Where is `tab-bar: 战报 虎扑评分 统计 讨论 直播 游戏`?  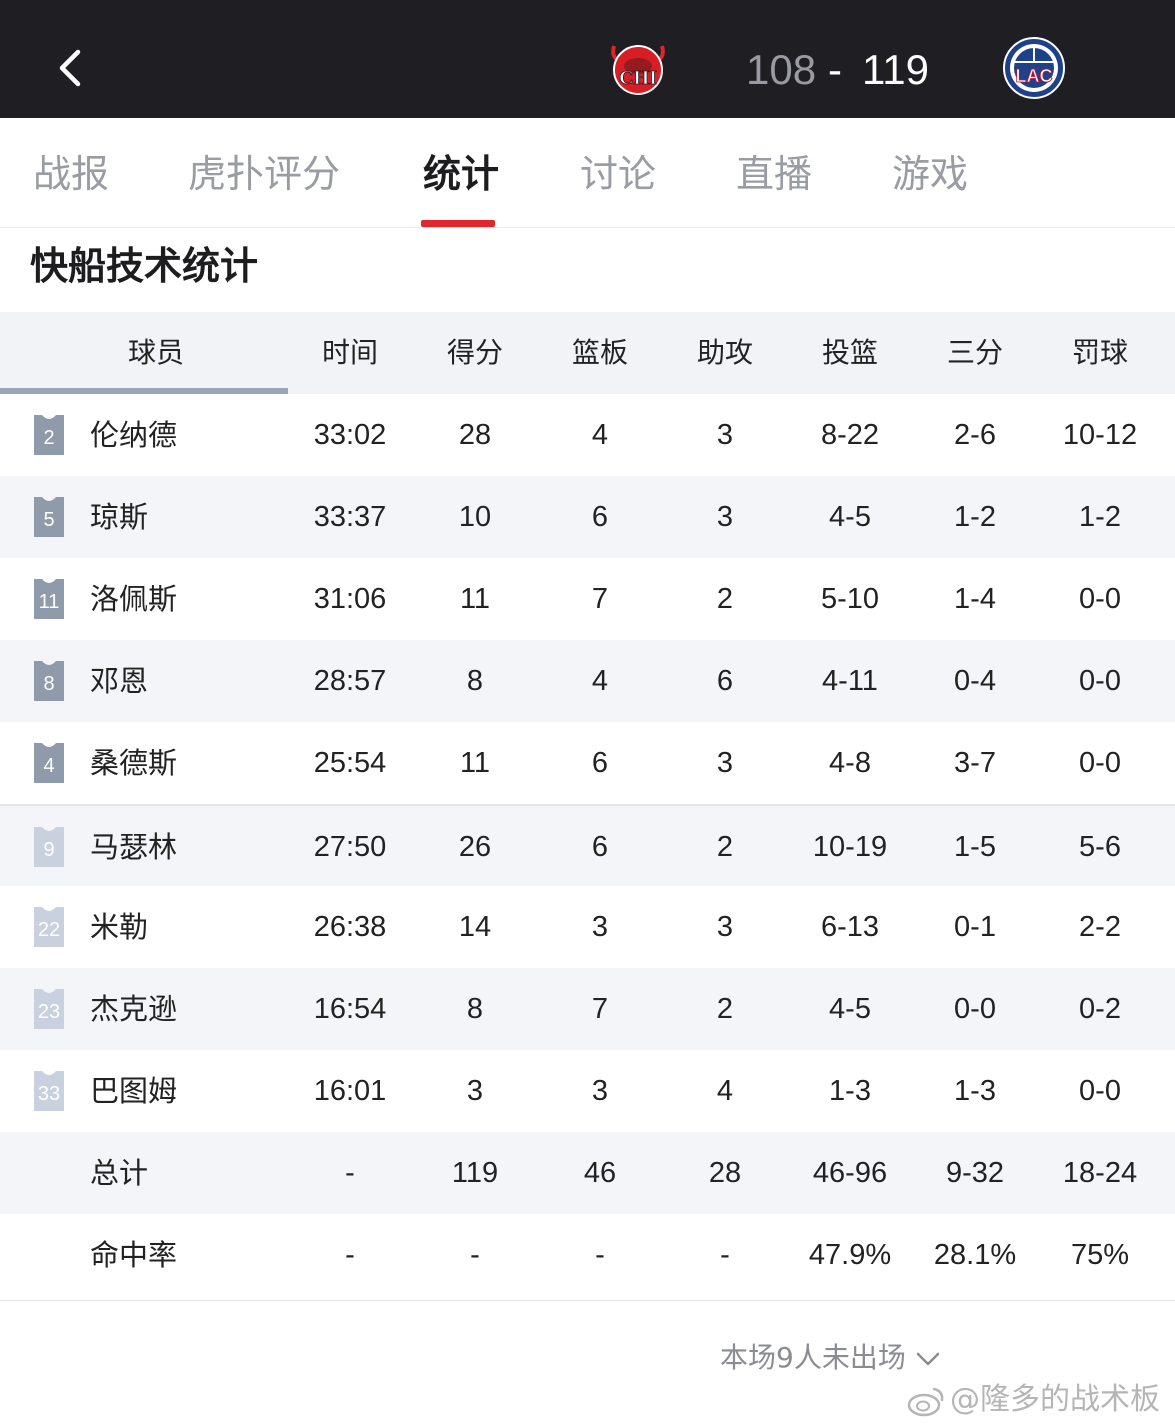 tab-bar: 战报 虎扑评分 统计 讨论 直播 游戏 is located at coordinates (587, 173).